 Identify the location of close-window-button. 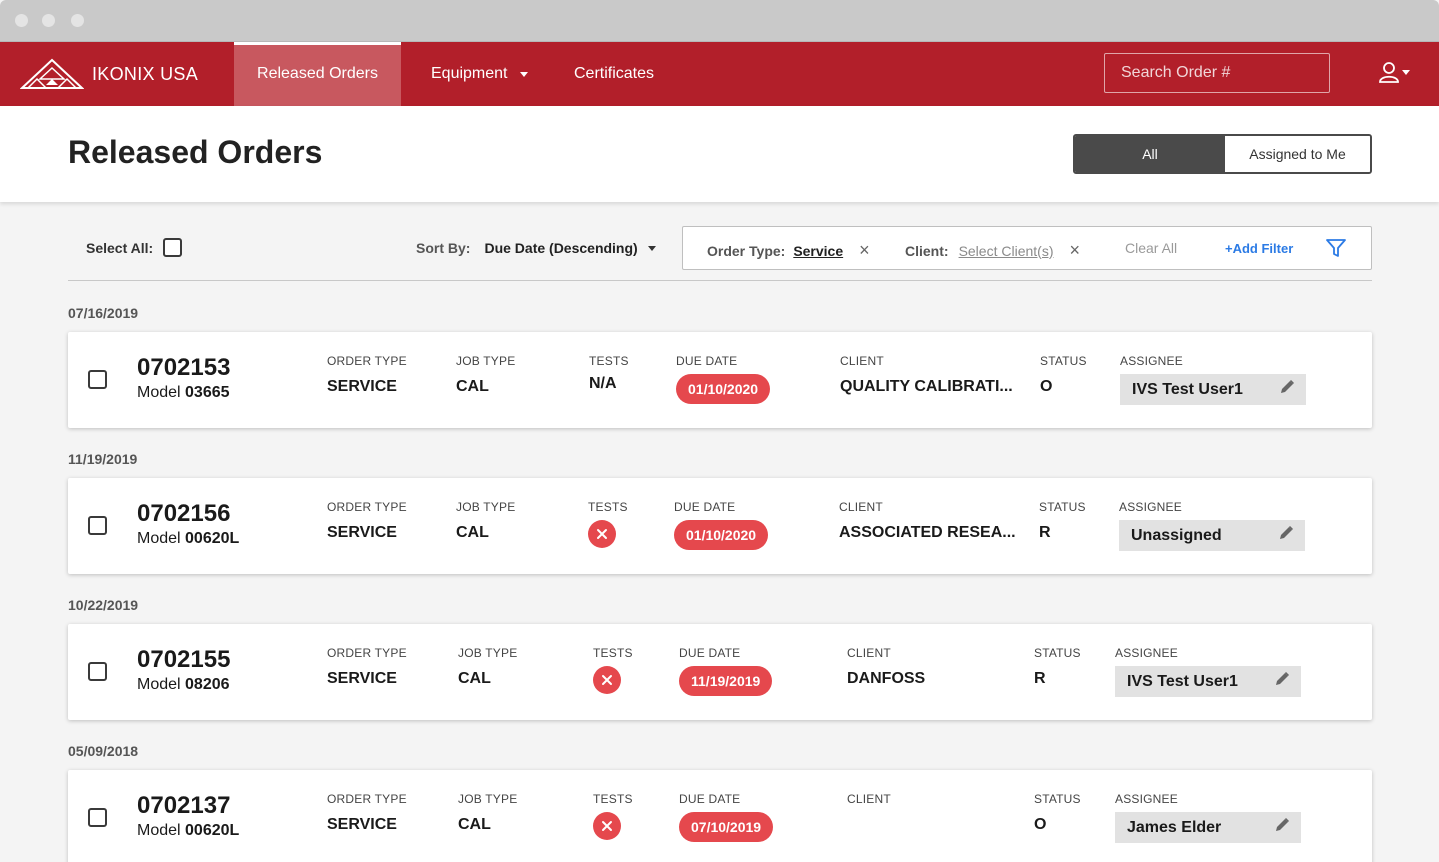
(21, 20).